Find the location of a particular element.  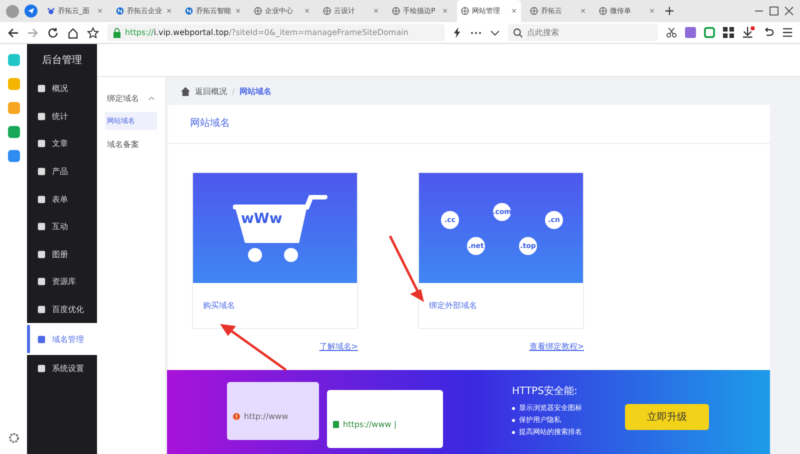

maximize-icon is located at coordinates (774, 11).